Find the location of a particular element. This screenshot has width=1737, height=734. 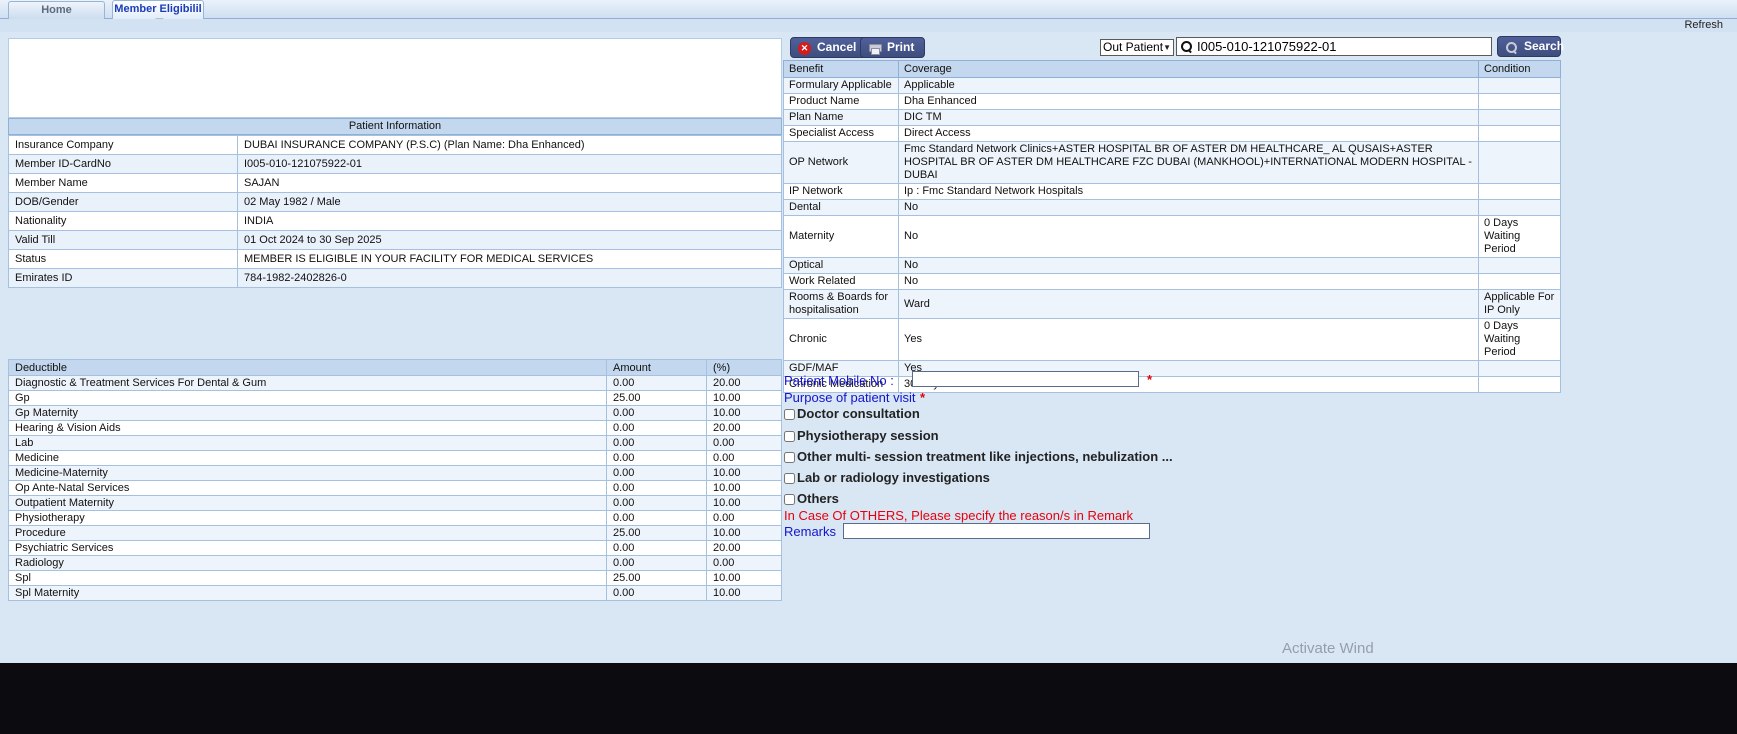

column-header: Benefit is located at coordinates (841, 69).